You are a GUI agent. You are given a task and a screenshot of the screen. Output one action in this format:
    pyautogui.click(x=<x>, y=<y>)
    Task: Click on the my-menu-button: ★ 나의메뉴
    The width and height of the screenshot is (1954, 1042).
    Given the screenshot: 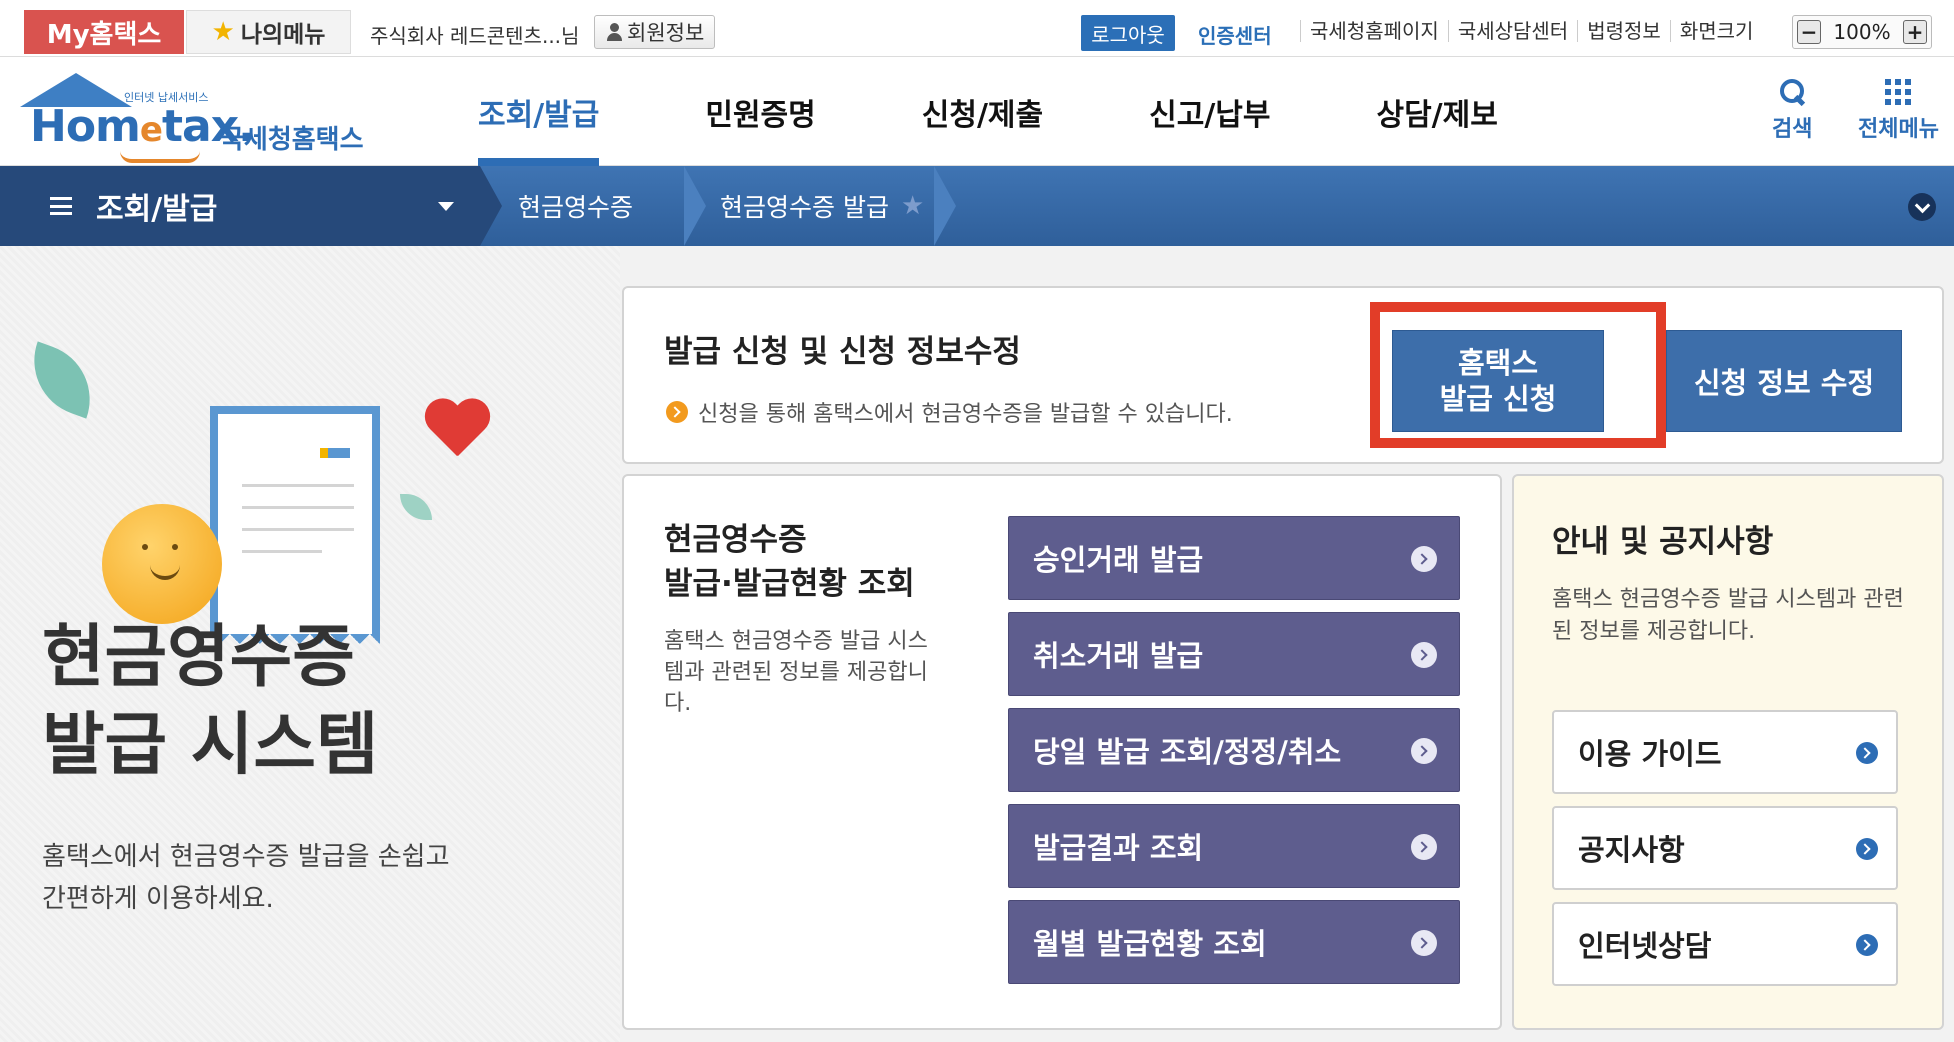 What is the action you would take?
    pyautogui.click(x=268, y=32)
    